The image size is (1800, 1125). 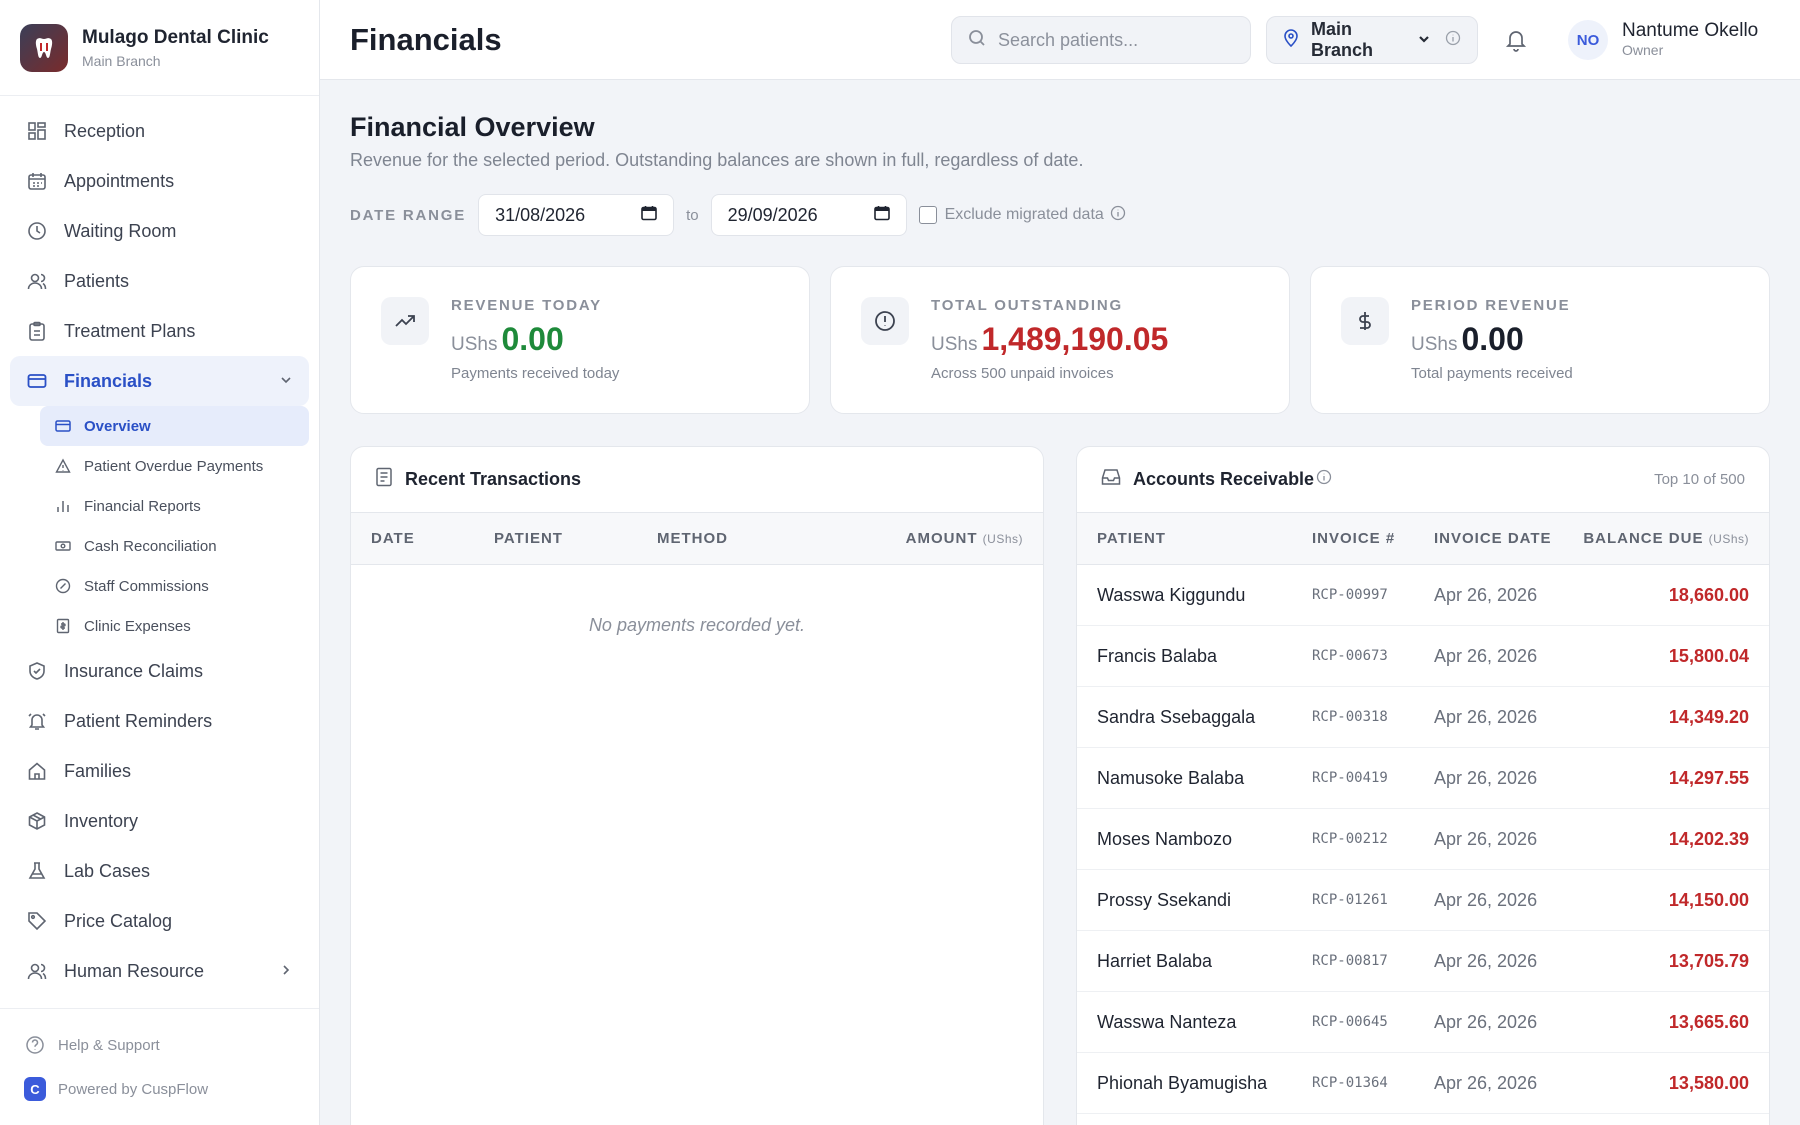 What do you see at coordinates (1291, 40) in the screenshot?
I see `map-pin-icon` at bounding box center [1291, 40].